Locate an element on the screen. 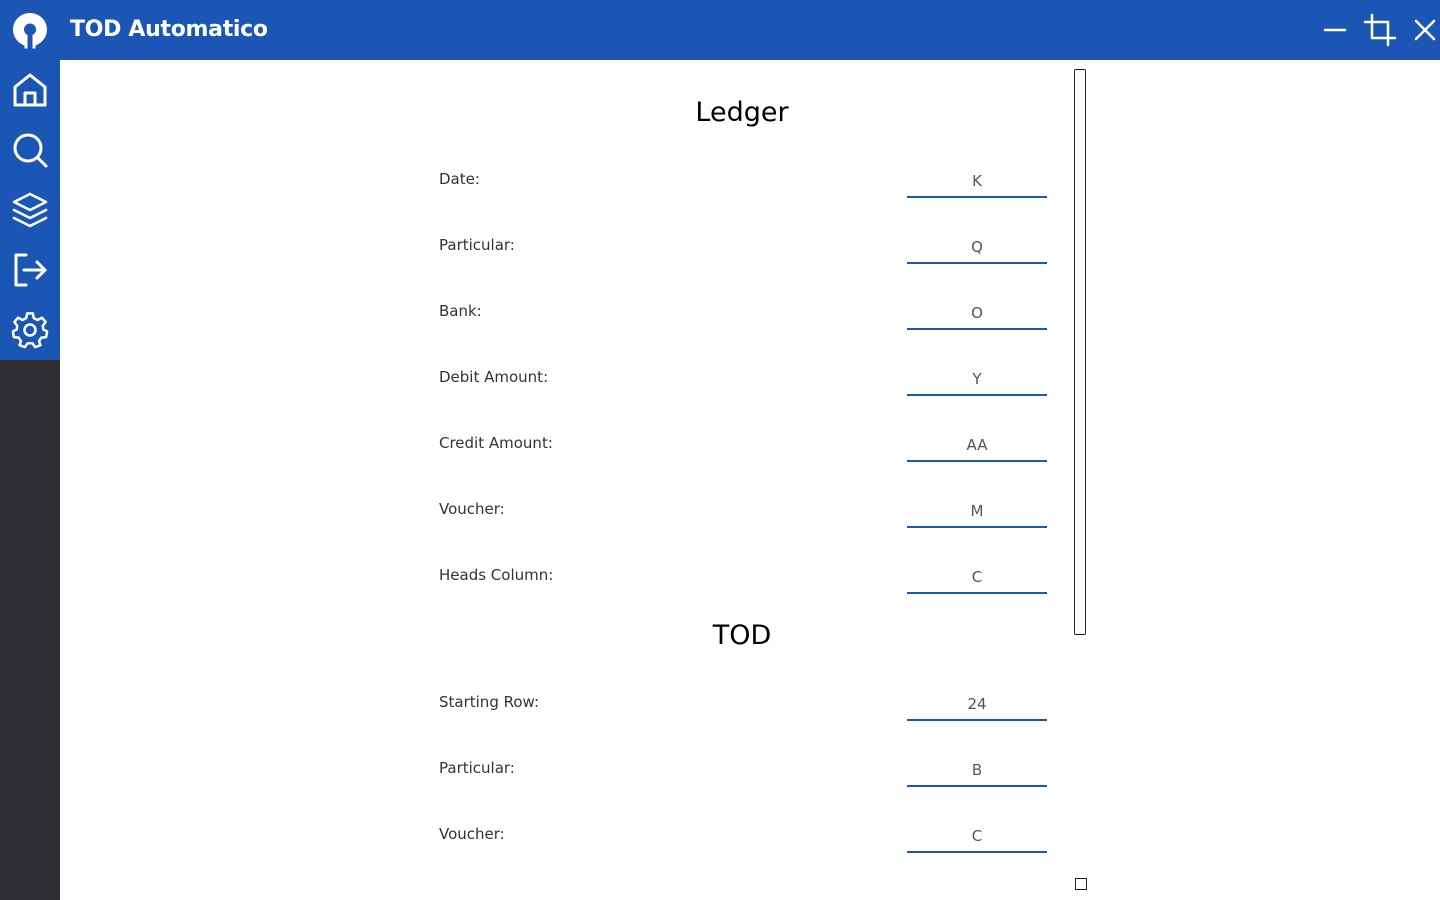 This screenshot has width=1440, height=900. tod-particular-input is located at coordinates (977, 771).